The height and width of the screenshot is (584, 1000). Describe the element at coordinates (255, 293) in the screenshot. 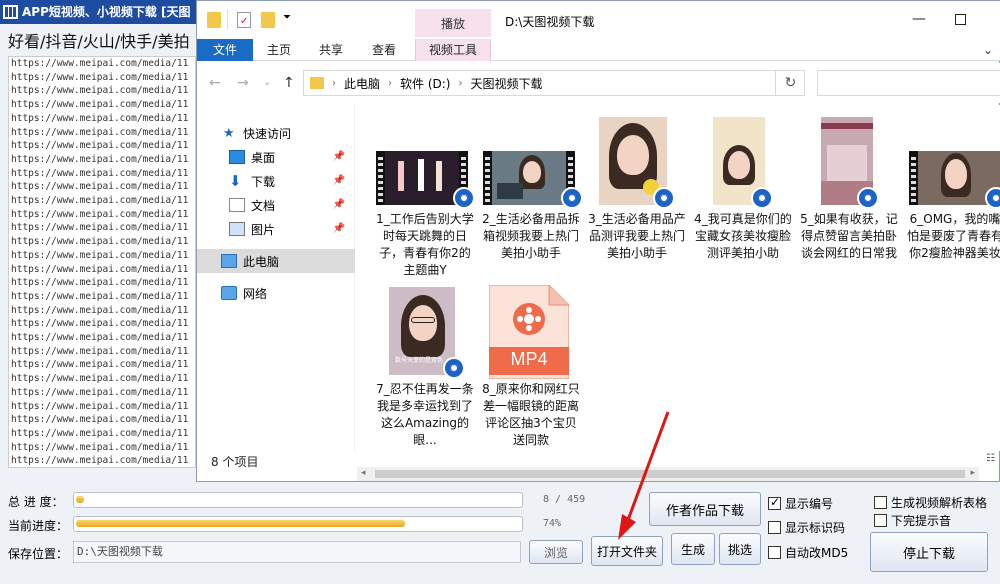

I see `nav-network-label: 网络` at that location.